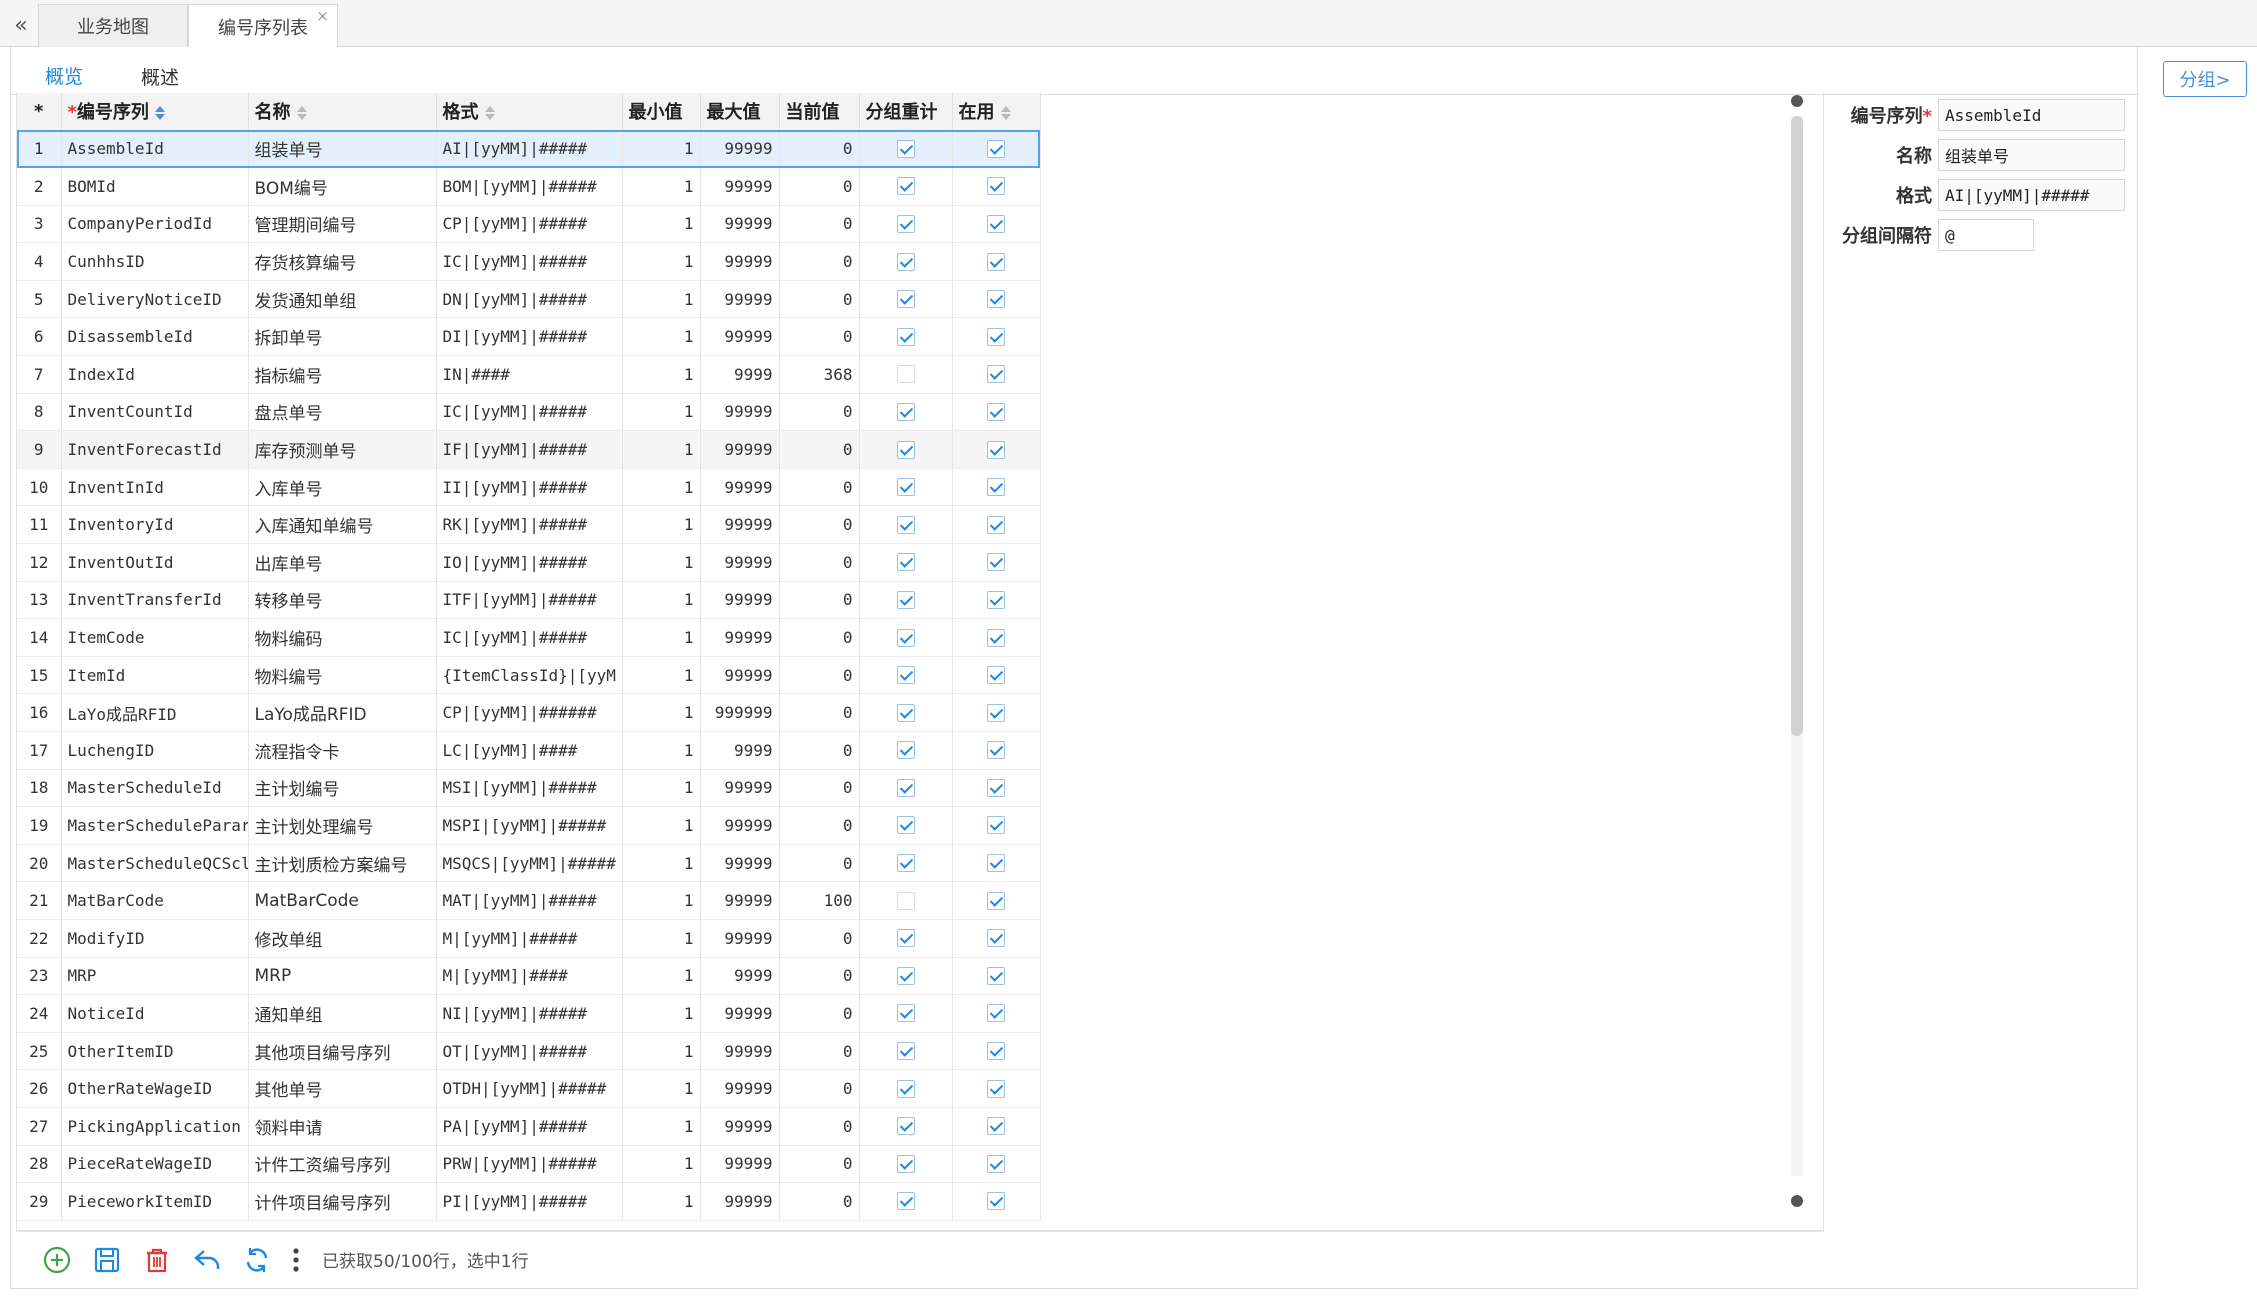 Image resolution: width=2257 pixels, height=1297 pixels. What do you see at coordinates (2031, 155) in the screenshot?
I see `name-field: 组装单号` at bounding box center [2031, 155].